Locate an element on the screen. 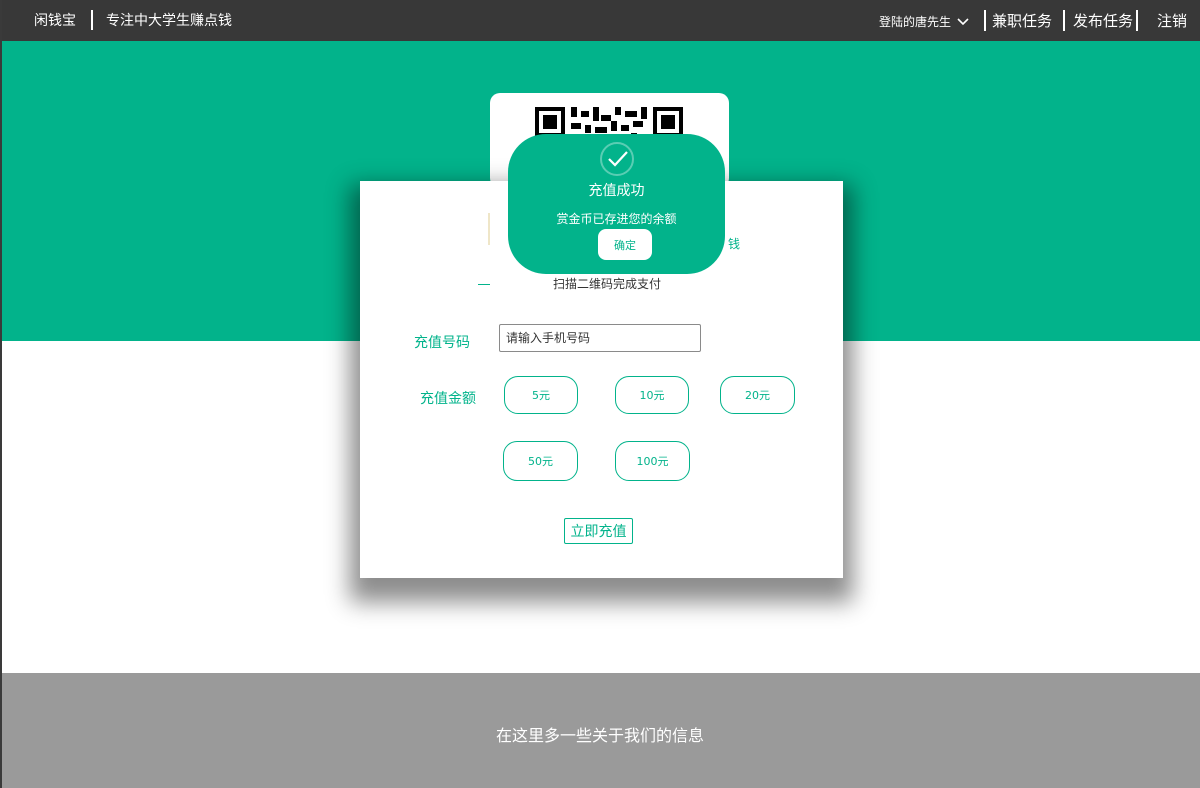 The height and width of the screenshot is (788, 1200). brand-slogan: 专注中大学生赚点钱 is located at coordinates (169, 21).